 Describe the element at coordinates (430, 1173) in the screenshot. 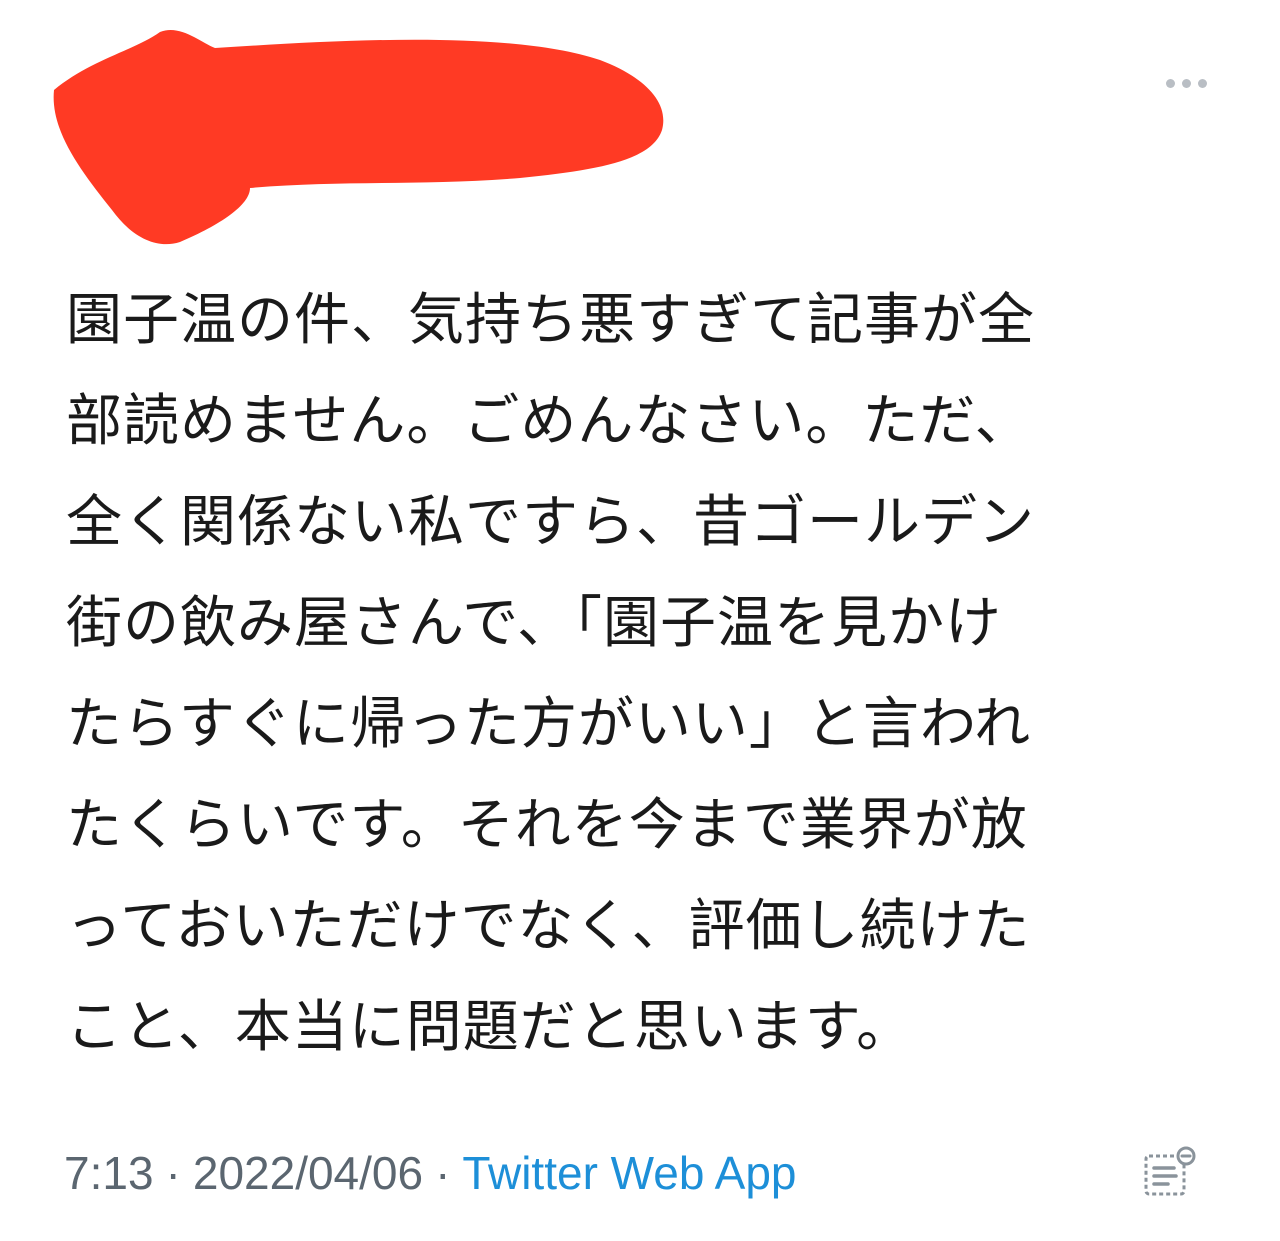

I see `tweet-metadata: 7:13 · 2022/04/06 · Twitter Web App` at that location.